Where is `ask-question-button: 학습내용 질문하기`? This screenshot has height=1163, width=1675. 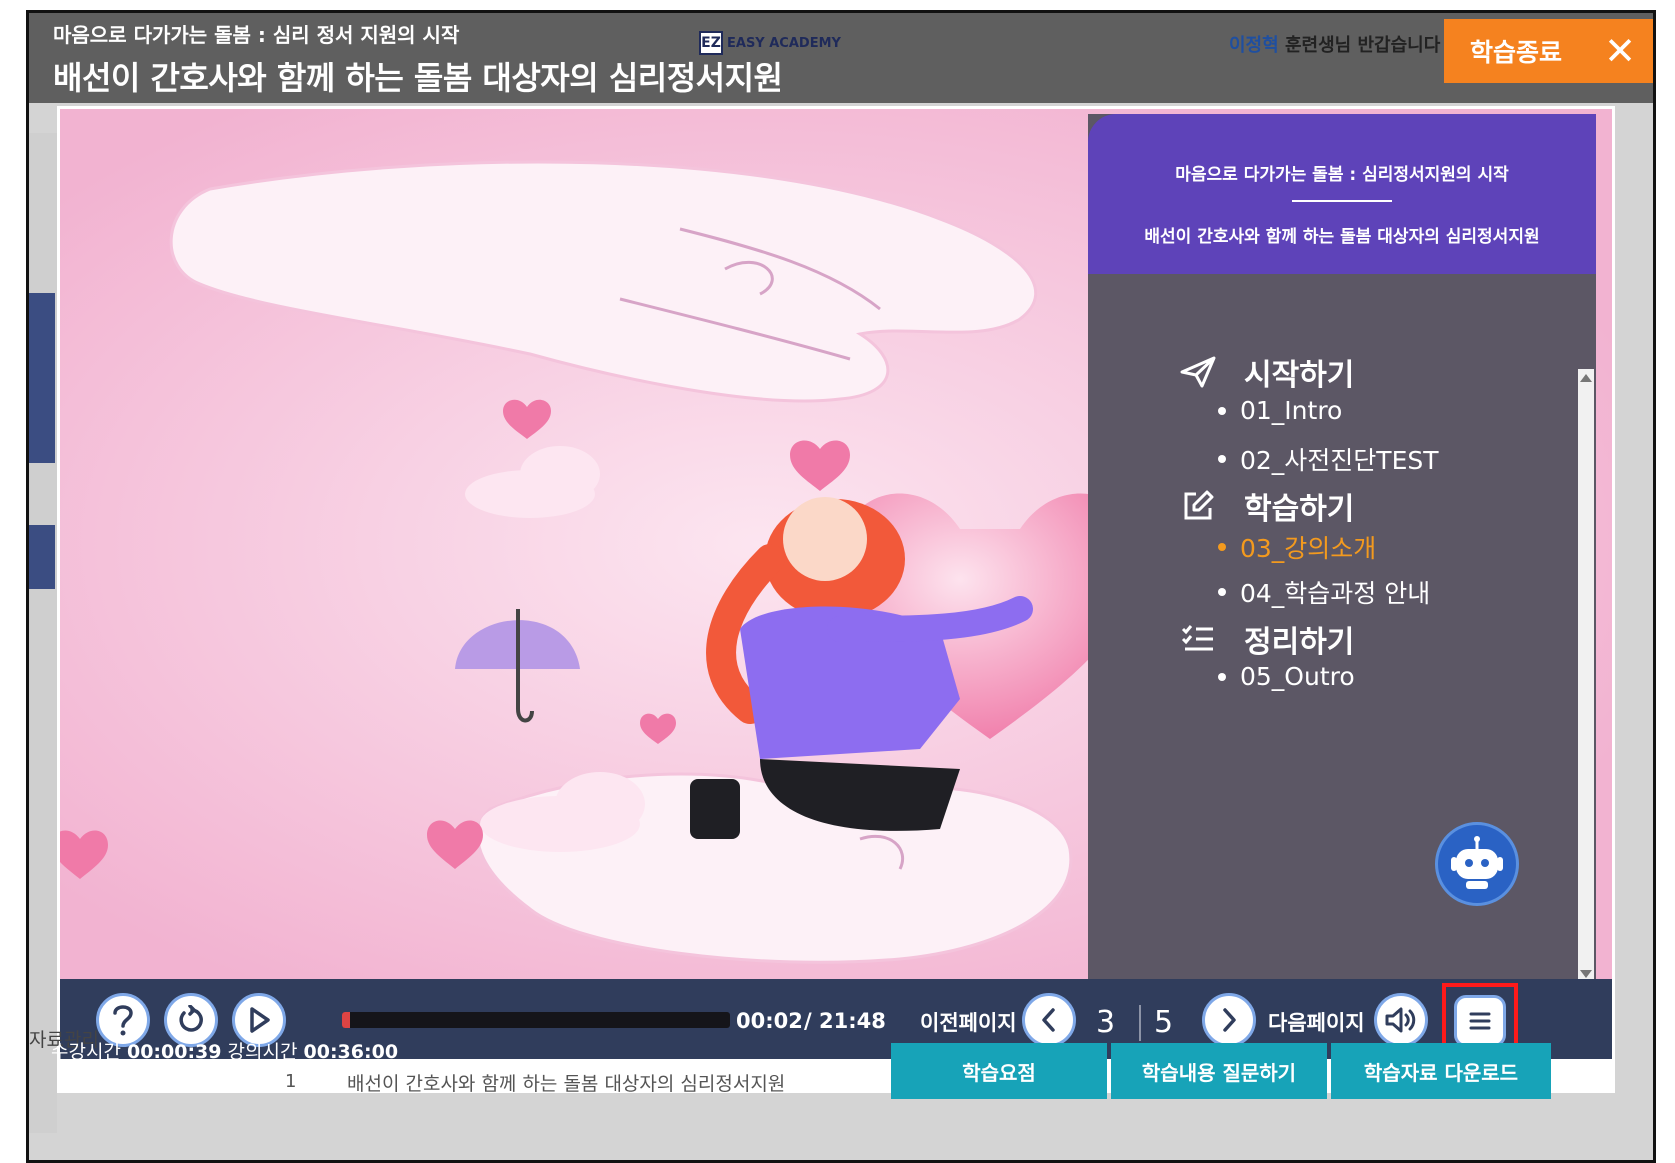
ask-question-button: 학습내용 질문하기 is located at coordinates (1219, 1071).